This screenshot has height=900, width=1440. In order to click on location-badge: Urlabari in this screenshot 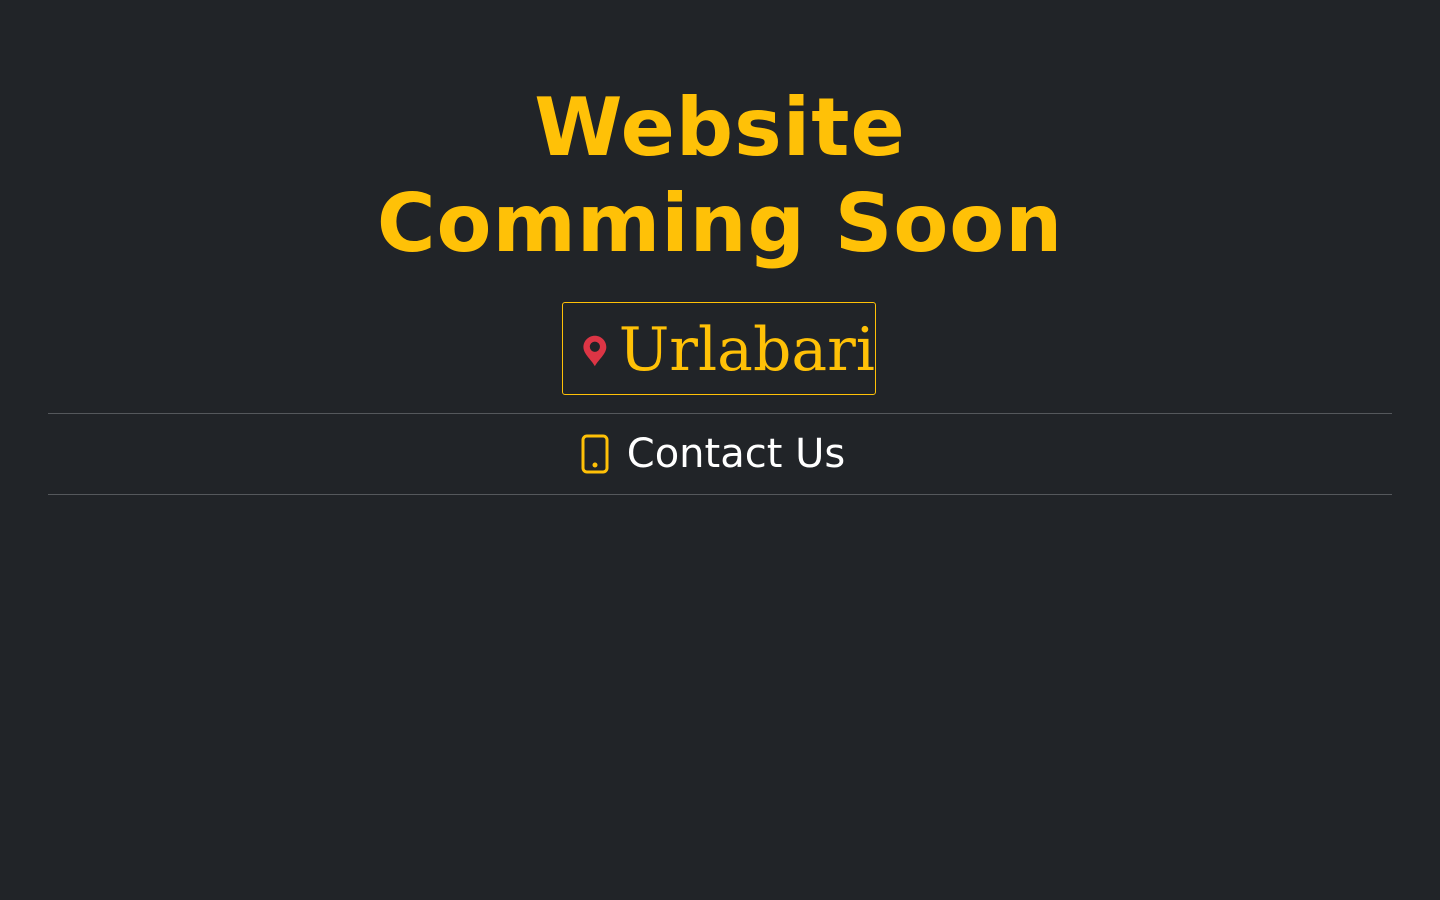, I will do `click(719, 348)`.